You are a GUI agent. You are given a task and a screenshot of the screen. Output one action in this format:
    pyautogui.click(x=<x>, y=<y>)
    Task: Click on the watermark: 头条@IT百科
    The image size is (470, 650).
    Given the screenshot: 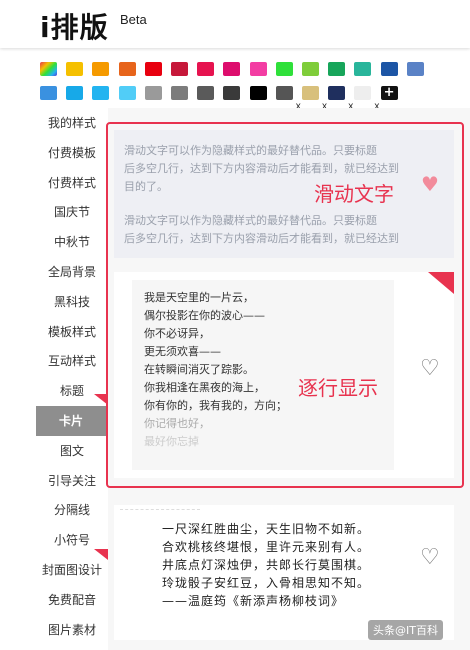 What is the action you would take?
    pyautogui.click(x=405, y=630)
    